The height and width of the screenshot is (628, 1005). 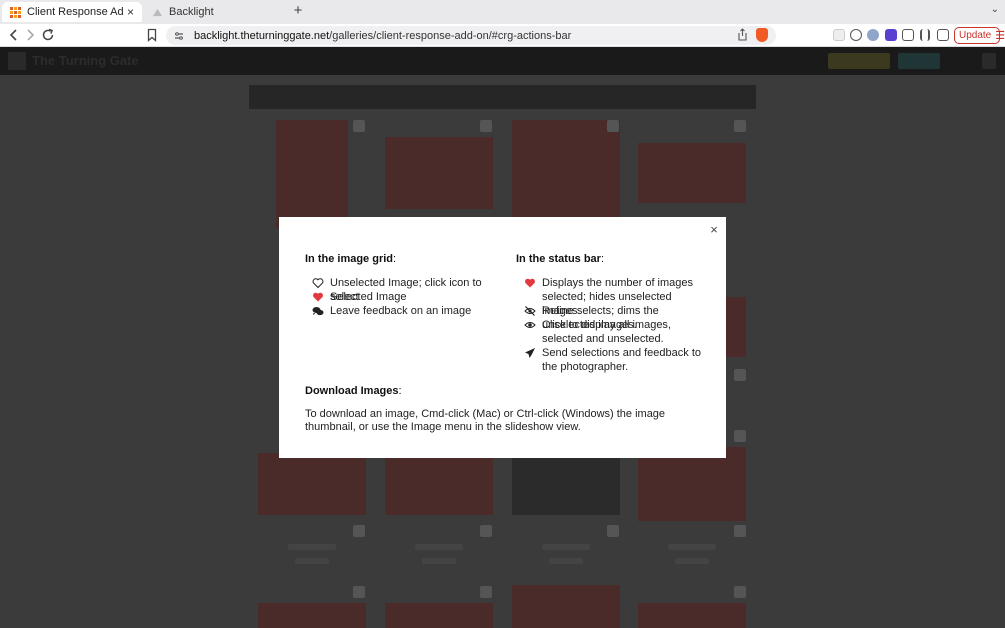 What do you see at coordinates (975, 35) in the screenshot?
I see `update-label: Update` at bounding box center [975, 35].